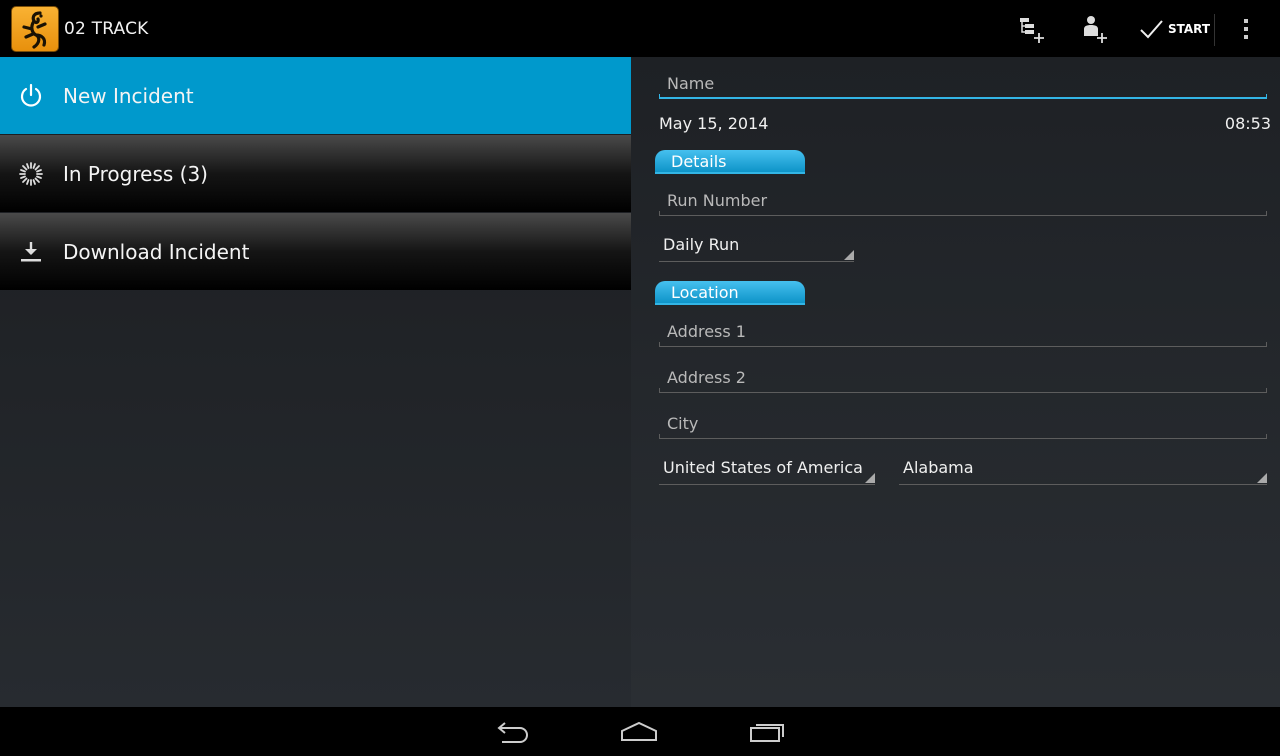 The height and width of the screenshot is (756, 1280). I want to click on sidebar-item-label: Download Incident, so click(156, 251).